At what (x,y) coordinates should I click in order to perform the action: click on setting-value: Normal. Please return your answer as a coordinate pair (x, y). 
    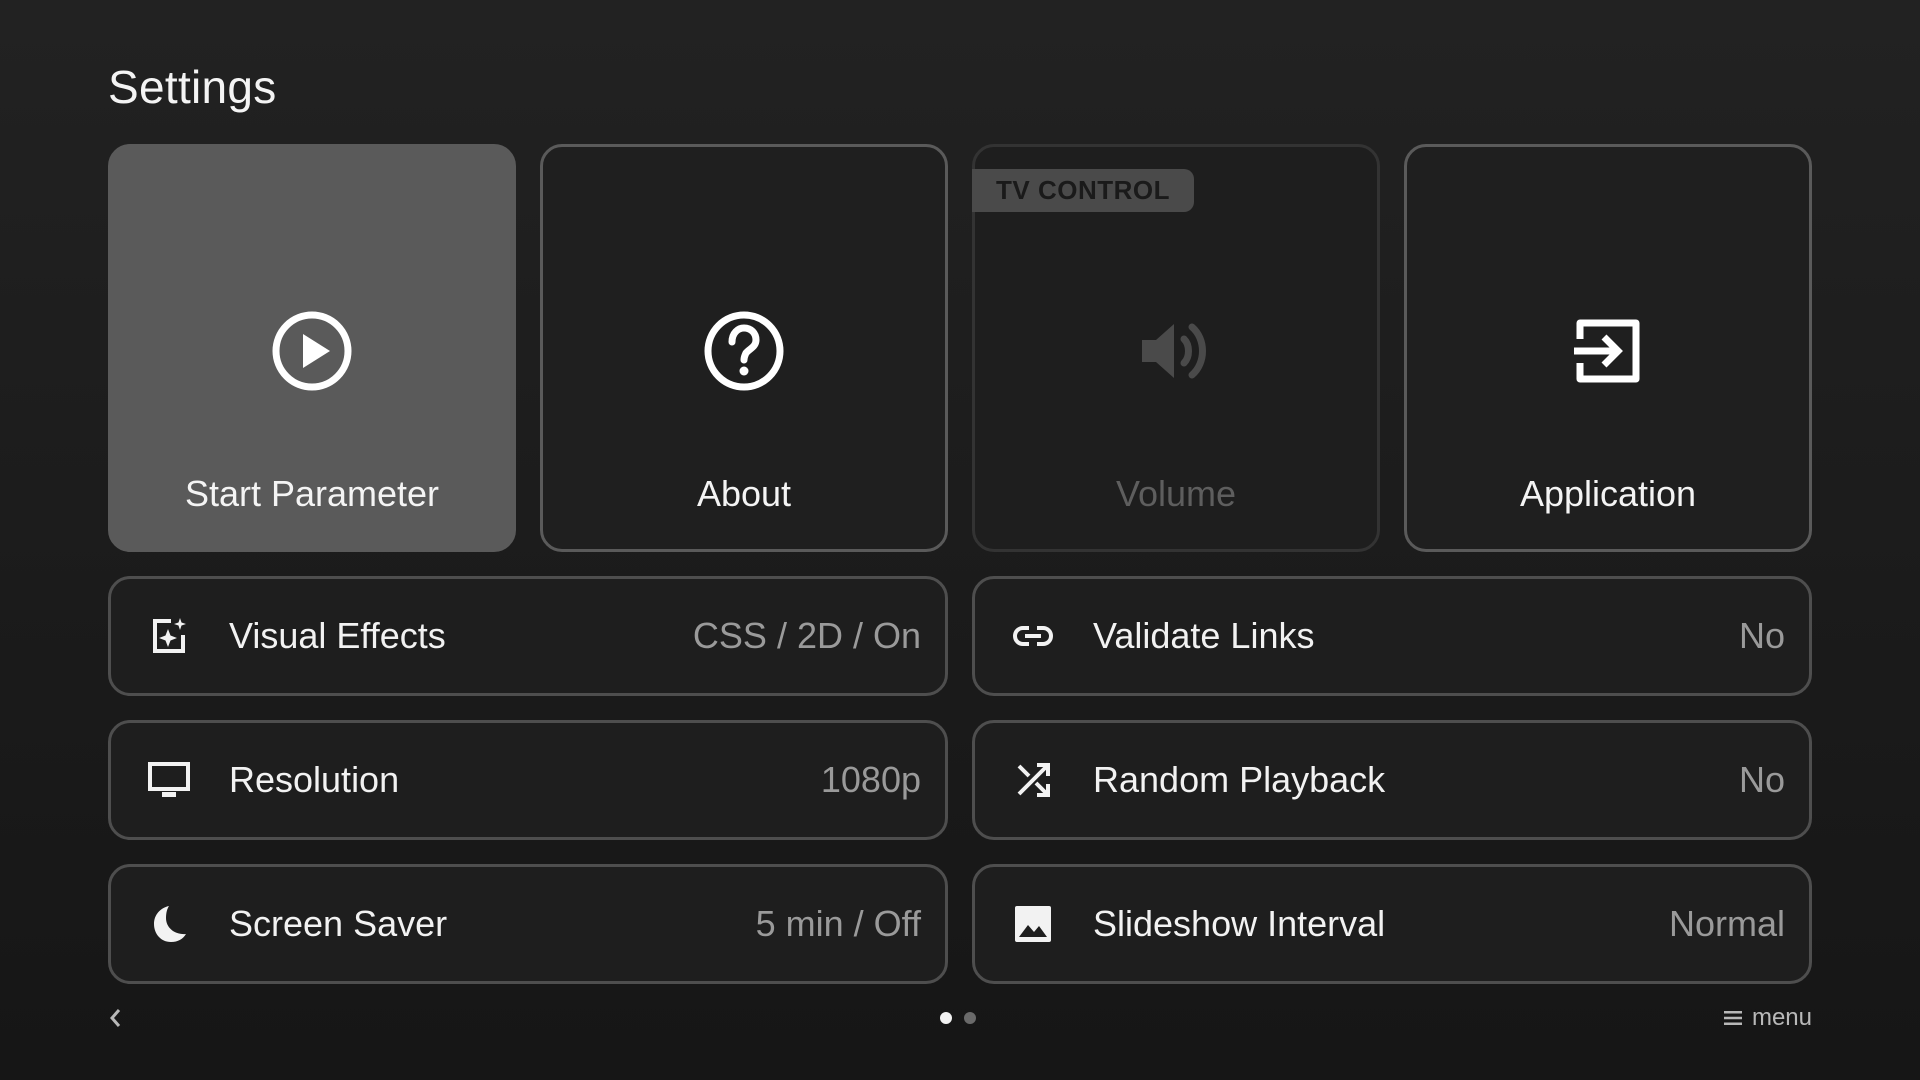
    Looking at the image, I should click on (1726, 923).